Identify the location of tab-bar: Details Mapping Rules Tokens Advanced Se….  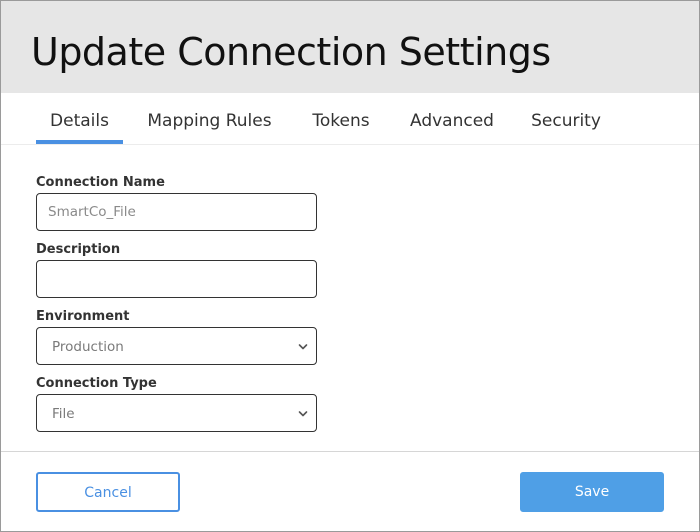
(350, 119).